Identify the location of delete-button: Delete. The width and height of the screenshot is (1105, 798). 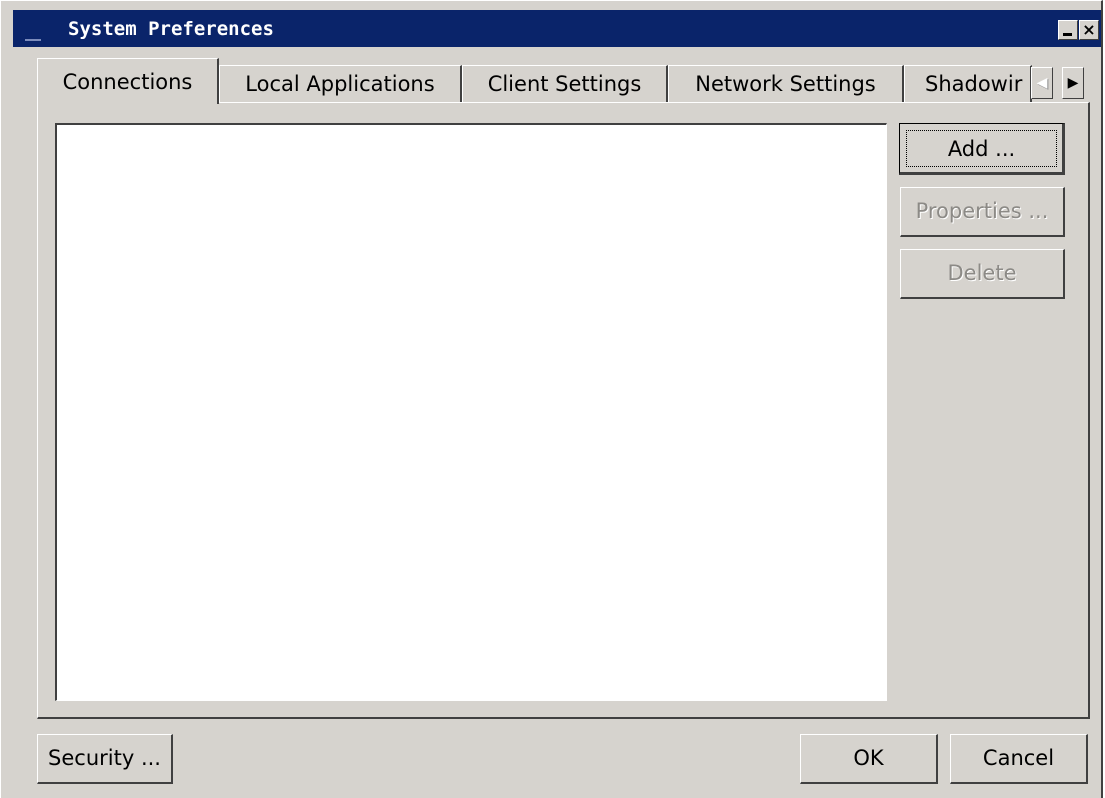
(982, 274).